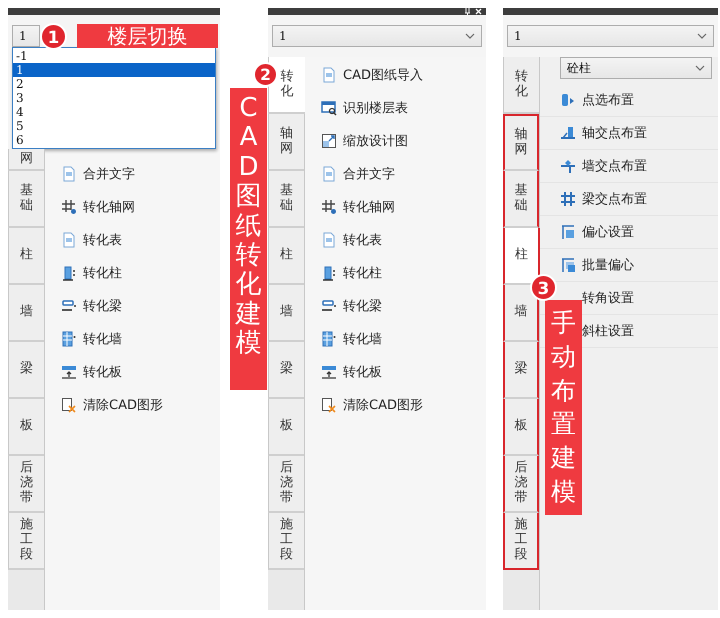  What do you see at coordinates (114, 140) in the screenshot?
I see `floor-option: 6` at bounding box center [114, 140].